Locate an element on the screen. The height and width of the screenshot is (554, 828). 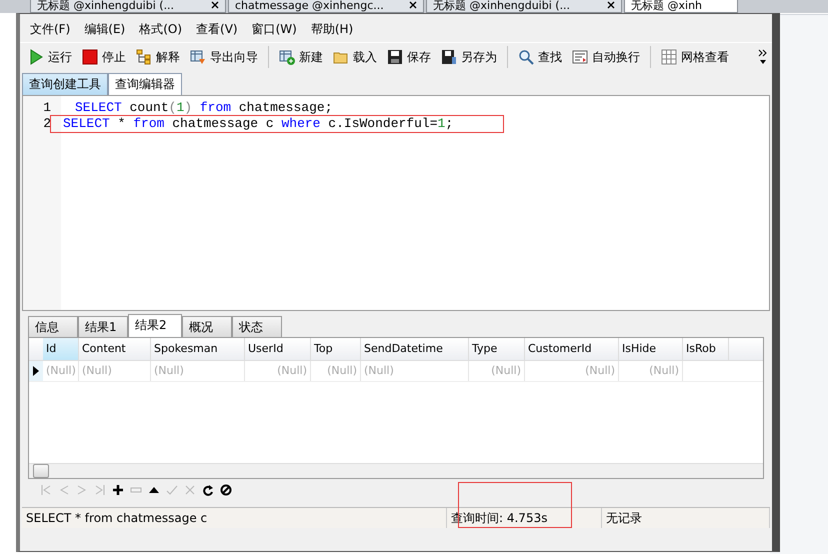
table-export-icon is located at coordinates (198, 57).